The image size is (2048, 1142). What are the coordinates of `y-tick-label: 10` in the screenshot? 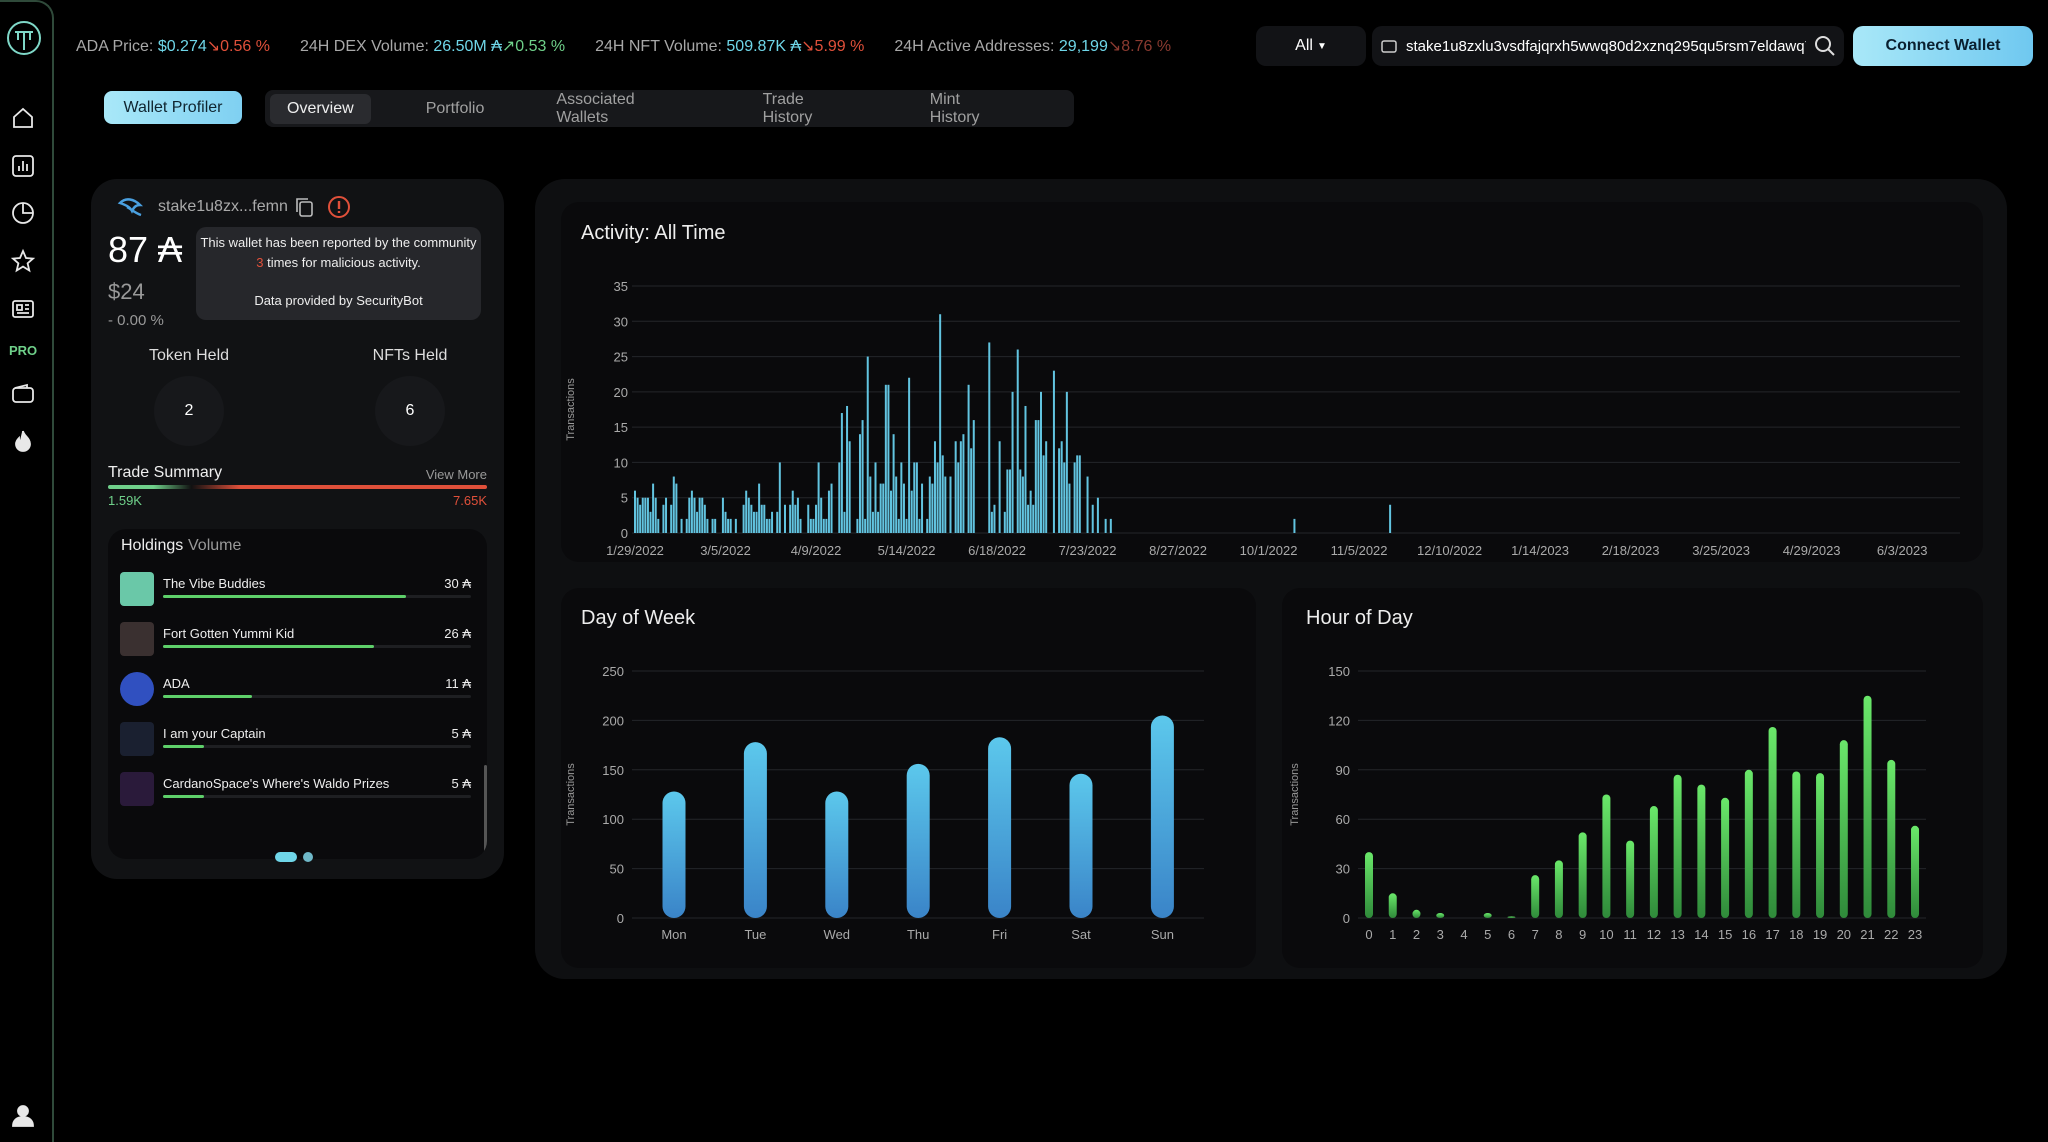 It's located at (621, 462).